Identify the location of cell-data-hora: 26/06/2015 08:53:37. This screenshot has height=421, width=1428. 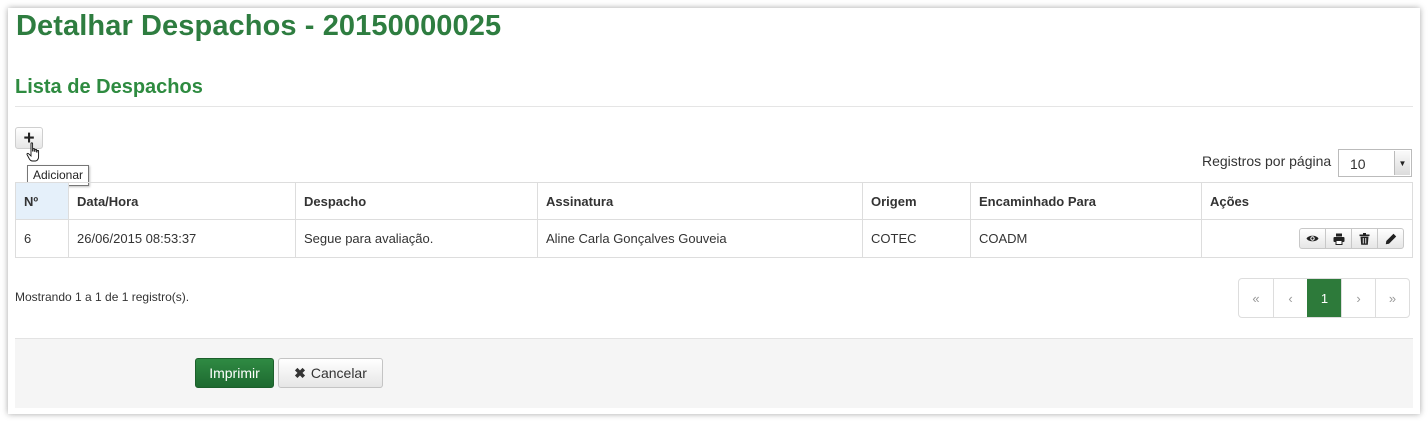
(182, 238).